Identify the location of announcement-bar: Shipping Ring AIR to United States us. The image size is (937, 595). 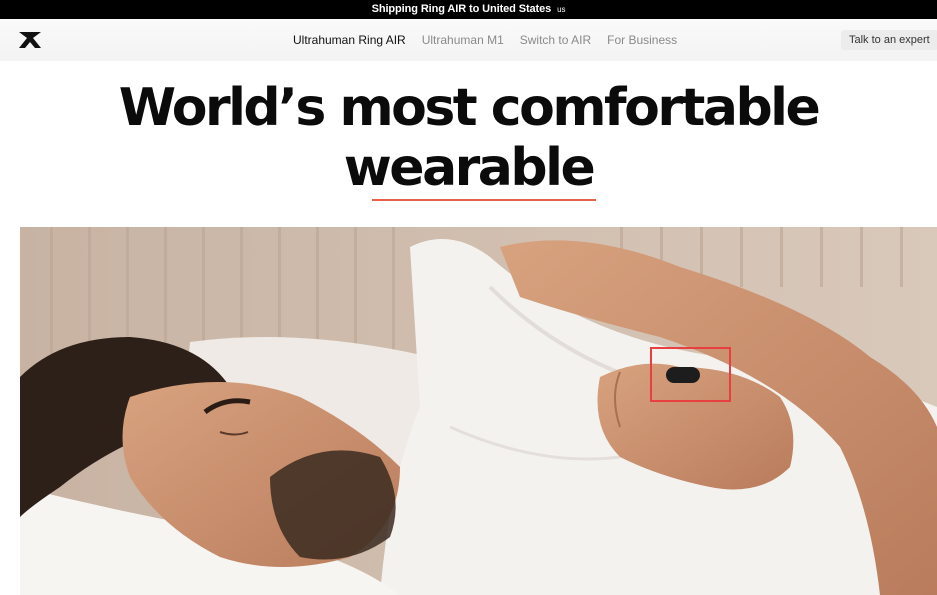
(468, 9).